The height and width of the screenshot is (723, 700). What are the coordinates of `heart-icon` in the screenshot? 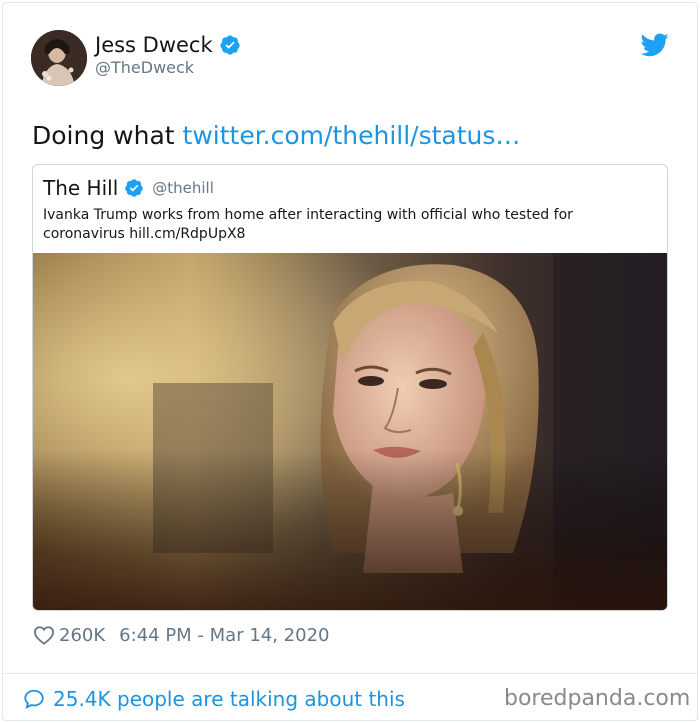 It's located at (44, 635).